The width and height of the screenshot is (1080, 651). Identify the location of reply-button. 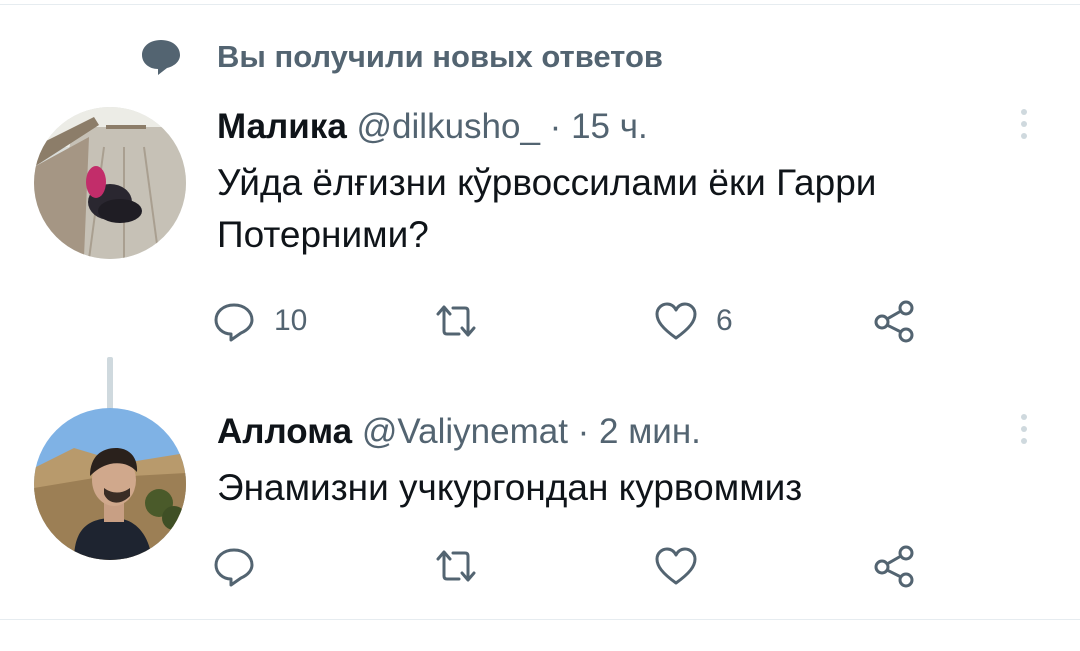
(242, 566).